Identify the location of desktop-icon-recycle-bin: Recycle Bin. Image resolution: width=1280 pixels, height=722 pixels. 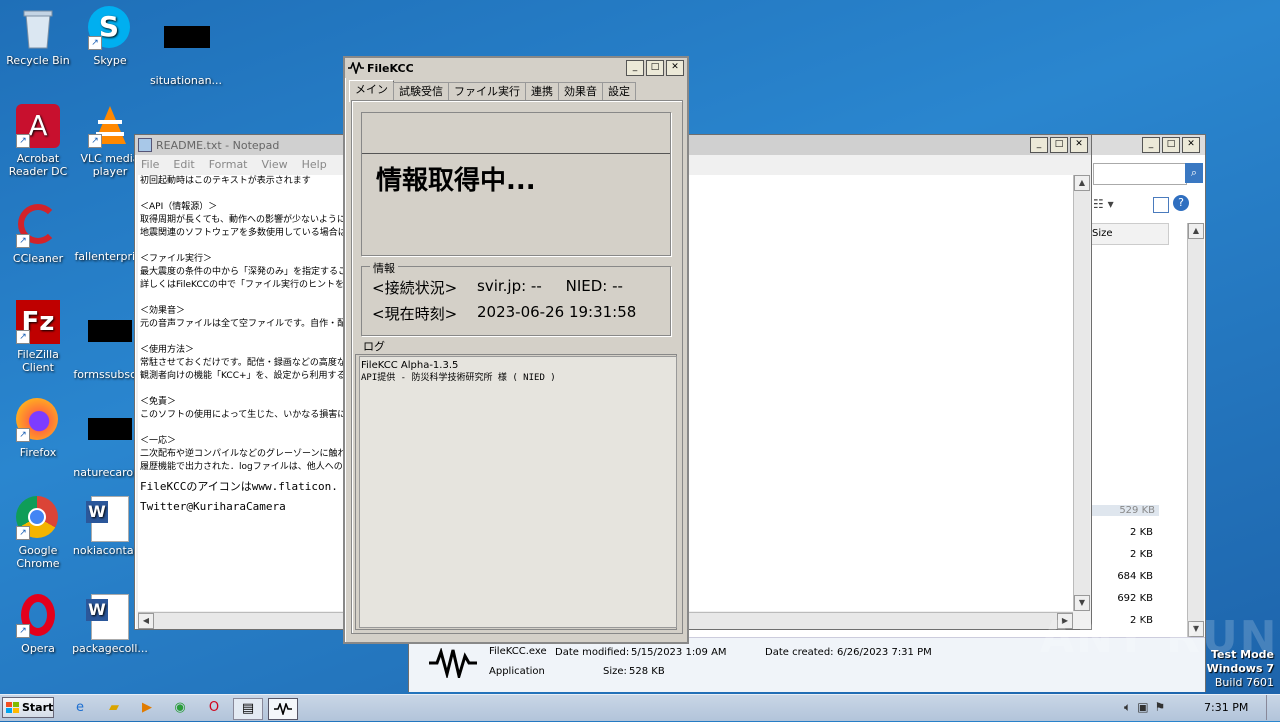
(38, 36).